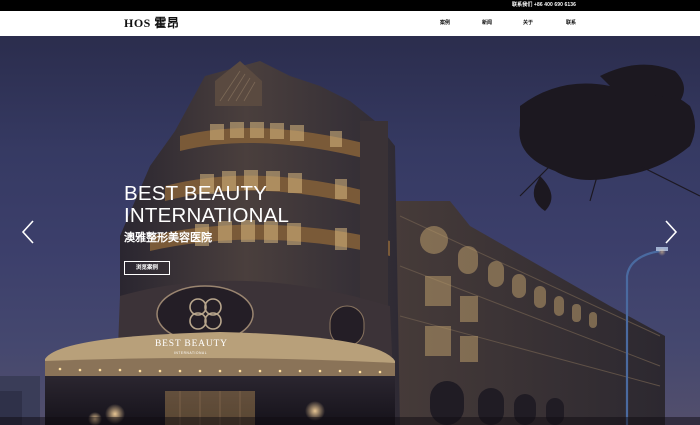 The height and width of the screenshot is (425, 700). I want to click on building-sign: BEST BEAUTY, so click(191, 344).